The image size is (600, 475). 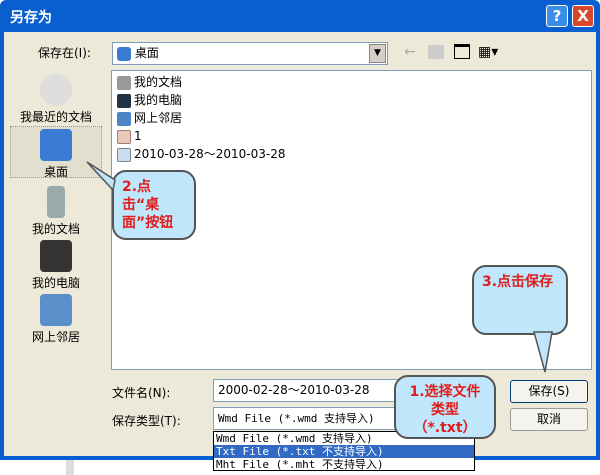 I want to click on callout-step3: 3.点击保存, so click(x=520, y=300).